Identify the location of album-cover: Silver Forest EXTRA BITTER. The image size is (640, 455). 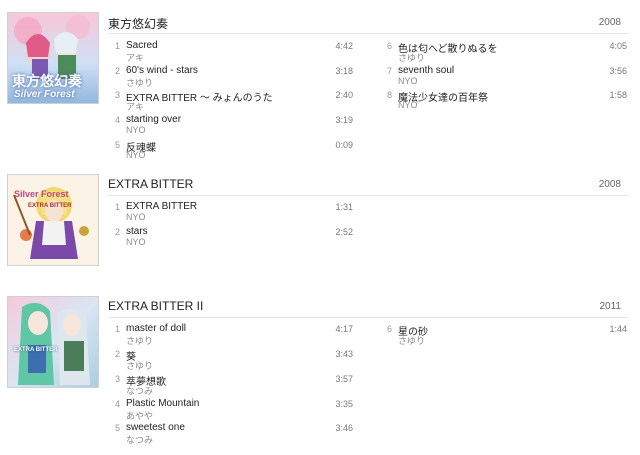
(53, 220).